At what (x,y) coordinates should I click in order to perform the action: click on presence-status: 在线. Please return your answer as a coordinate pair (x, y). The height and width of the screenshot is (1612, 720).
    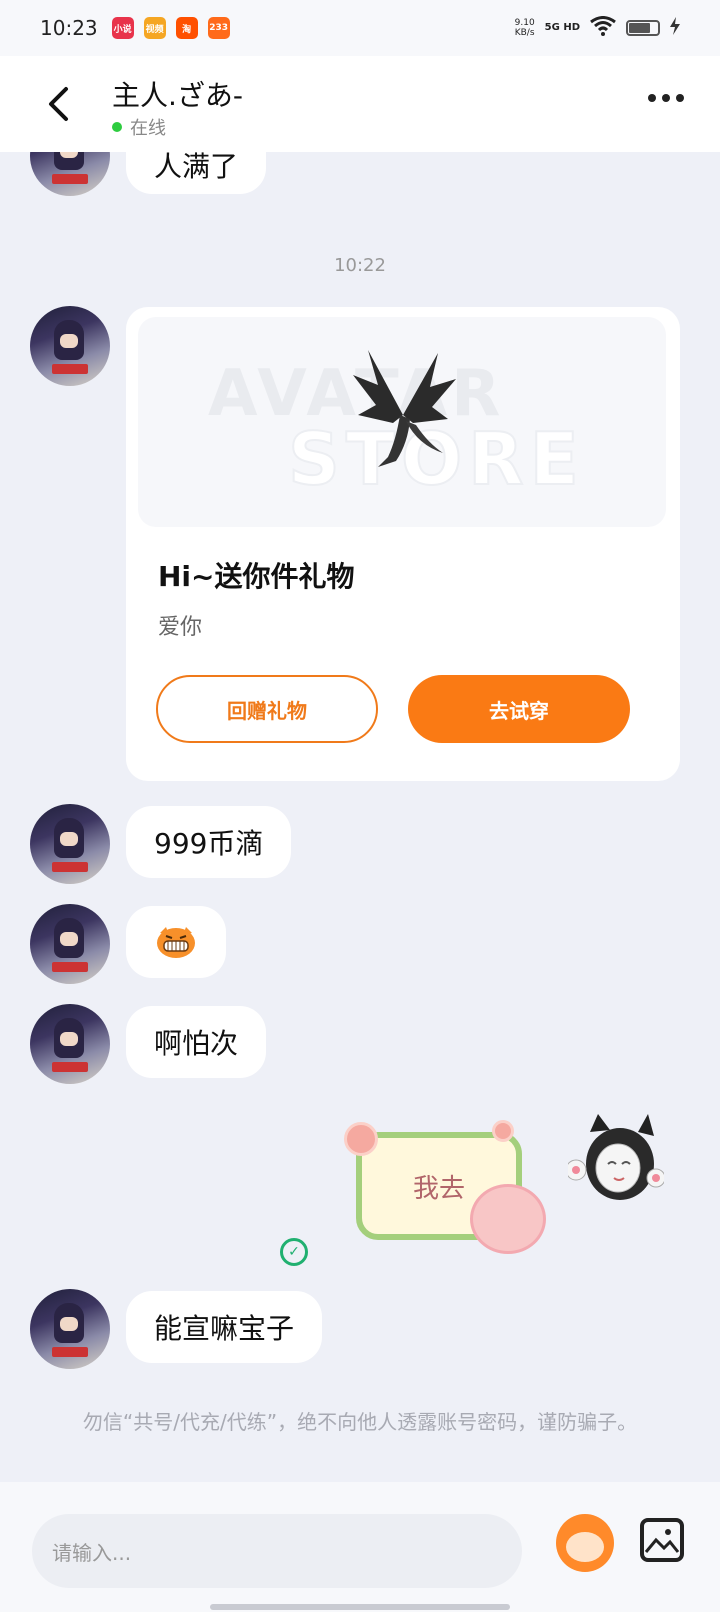
    Looking at the image, I should click on (139, 127).